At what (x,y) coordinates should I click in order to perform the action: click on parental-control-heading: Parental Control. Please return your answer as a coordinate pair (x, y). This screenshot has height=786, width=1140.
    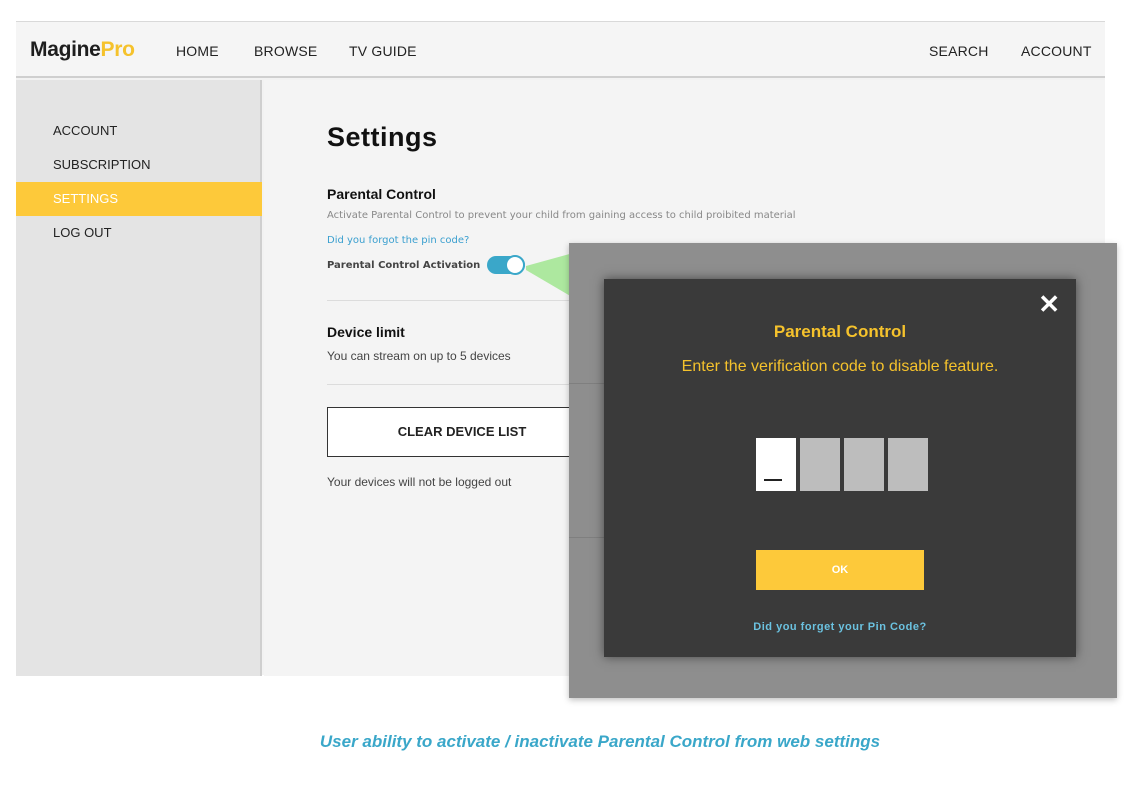
    Looking at the image, I should click on (381, 194).